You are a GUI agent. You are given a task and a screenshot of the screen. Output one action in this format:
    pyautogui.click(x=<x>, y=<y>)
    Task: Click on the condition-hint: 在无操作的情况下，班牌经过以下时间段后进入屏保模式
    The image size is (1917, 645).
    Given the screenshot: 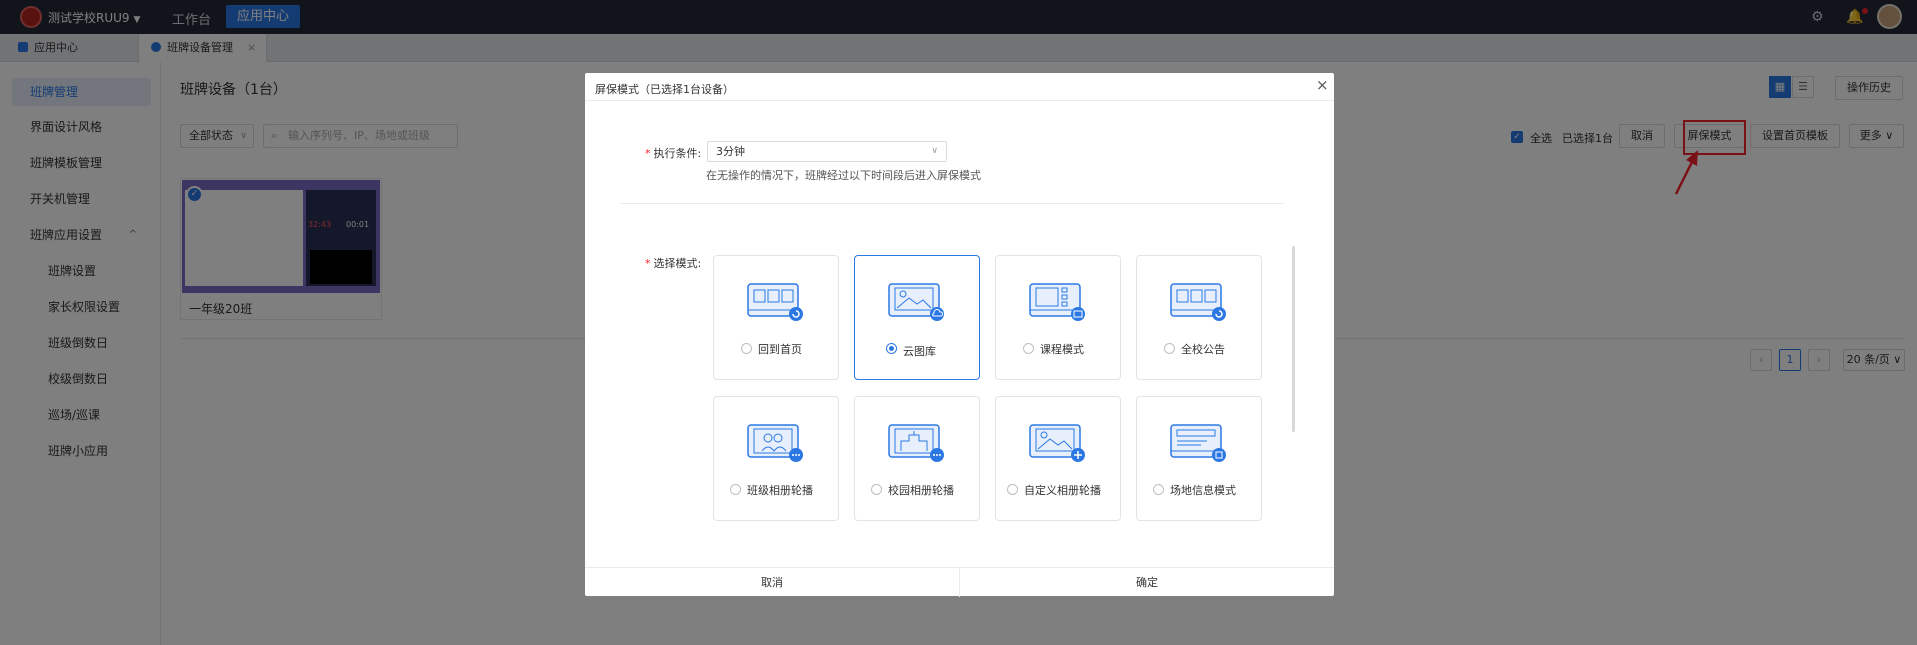 What is the action you would take?
    pyautogui.click(x=843, y=175)
    